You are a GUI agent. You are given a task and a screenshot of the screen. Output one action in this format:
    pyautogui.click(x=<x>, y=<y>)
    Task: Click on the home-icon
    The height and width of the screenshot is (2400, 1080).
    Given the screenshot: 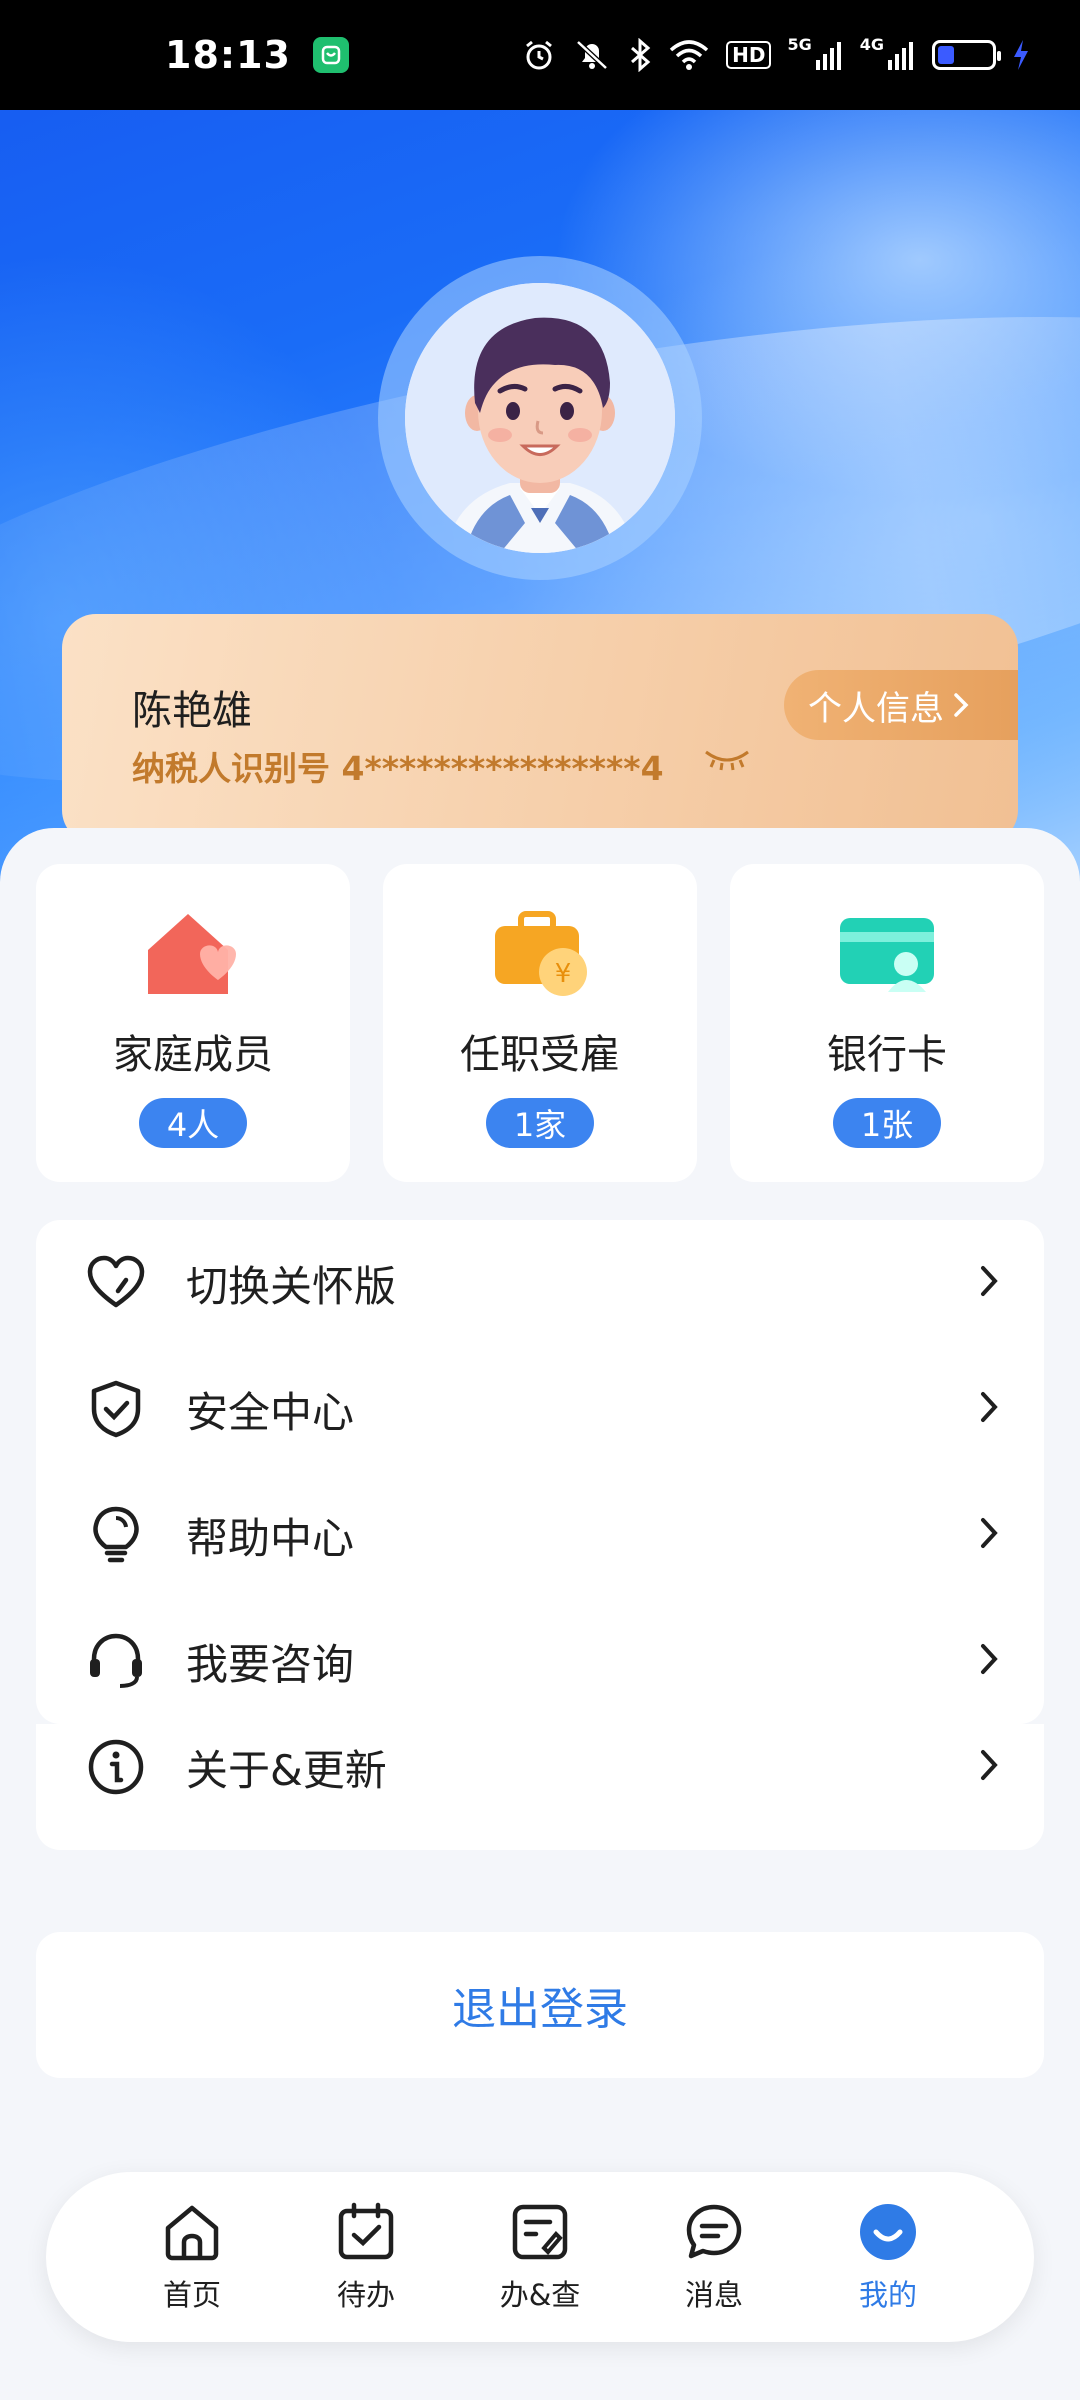 What is the action you would take?
    pyautogui.click(x=192, y=2232)
    